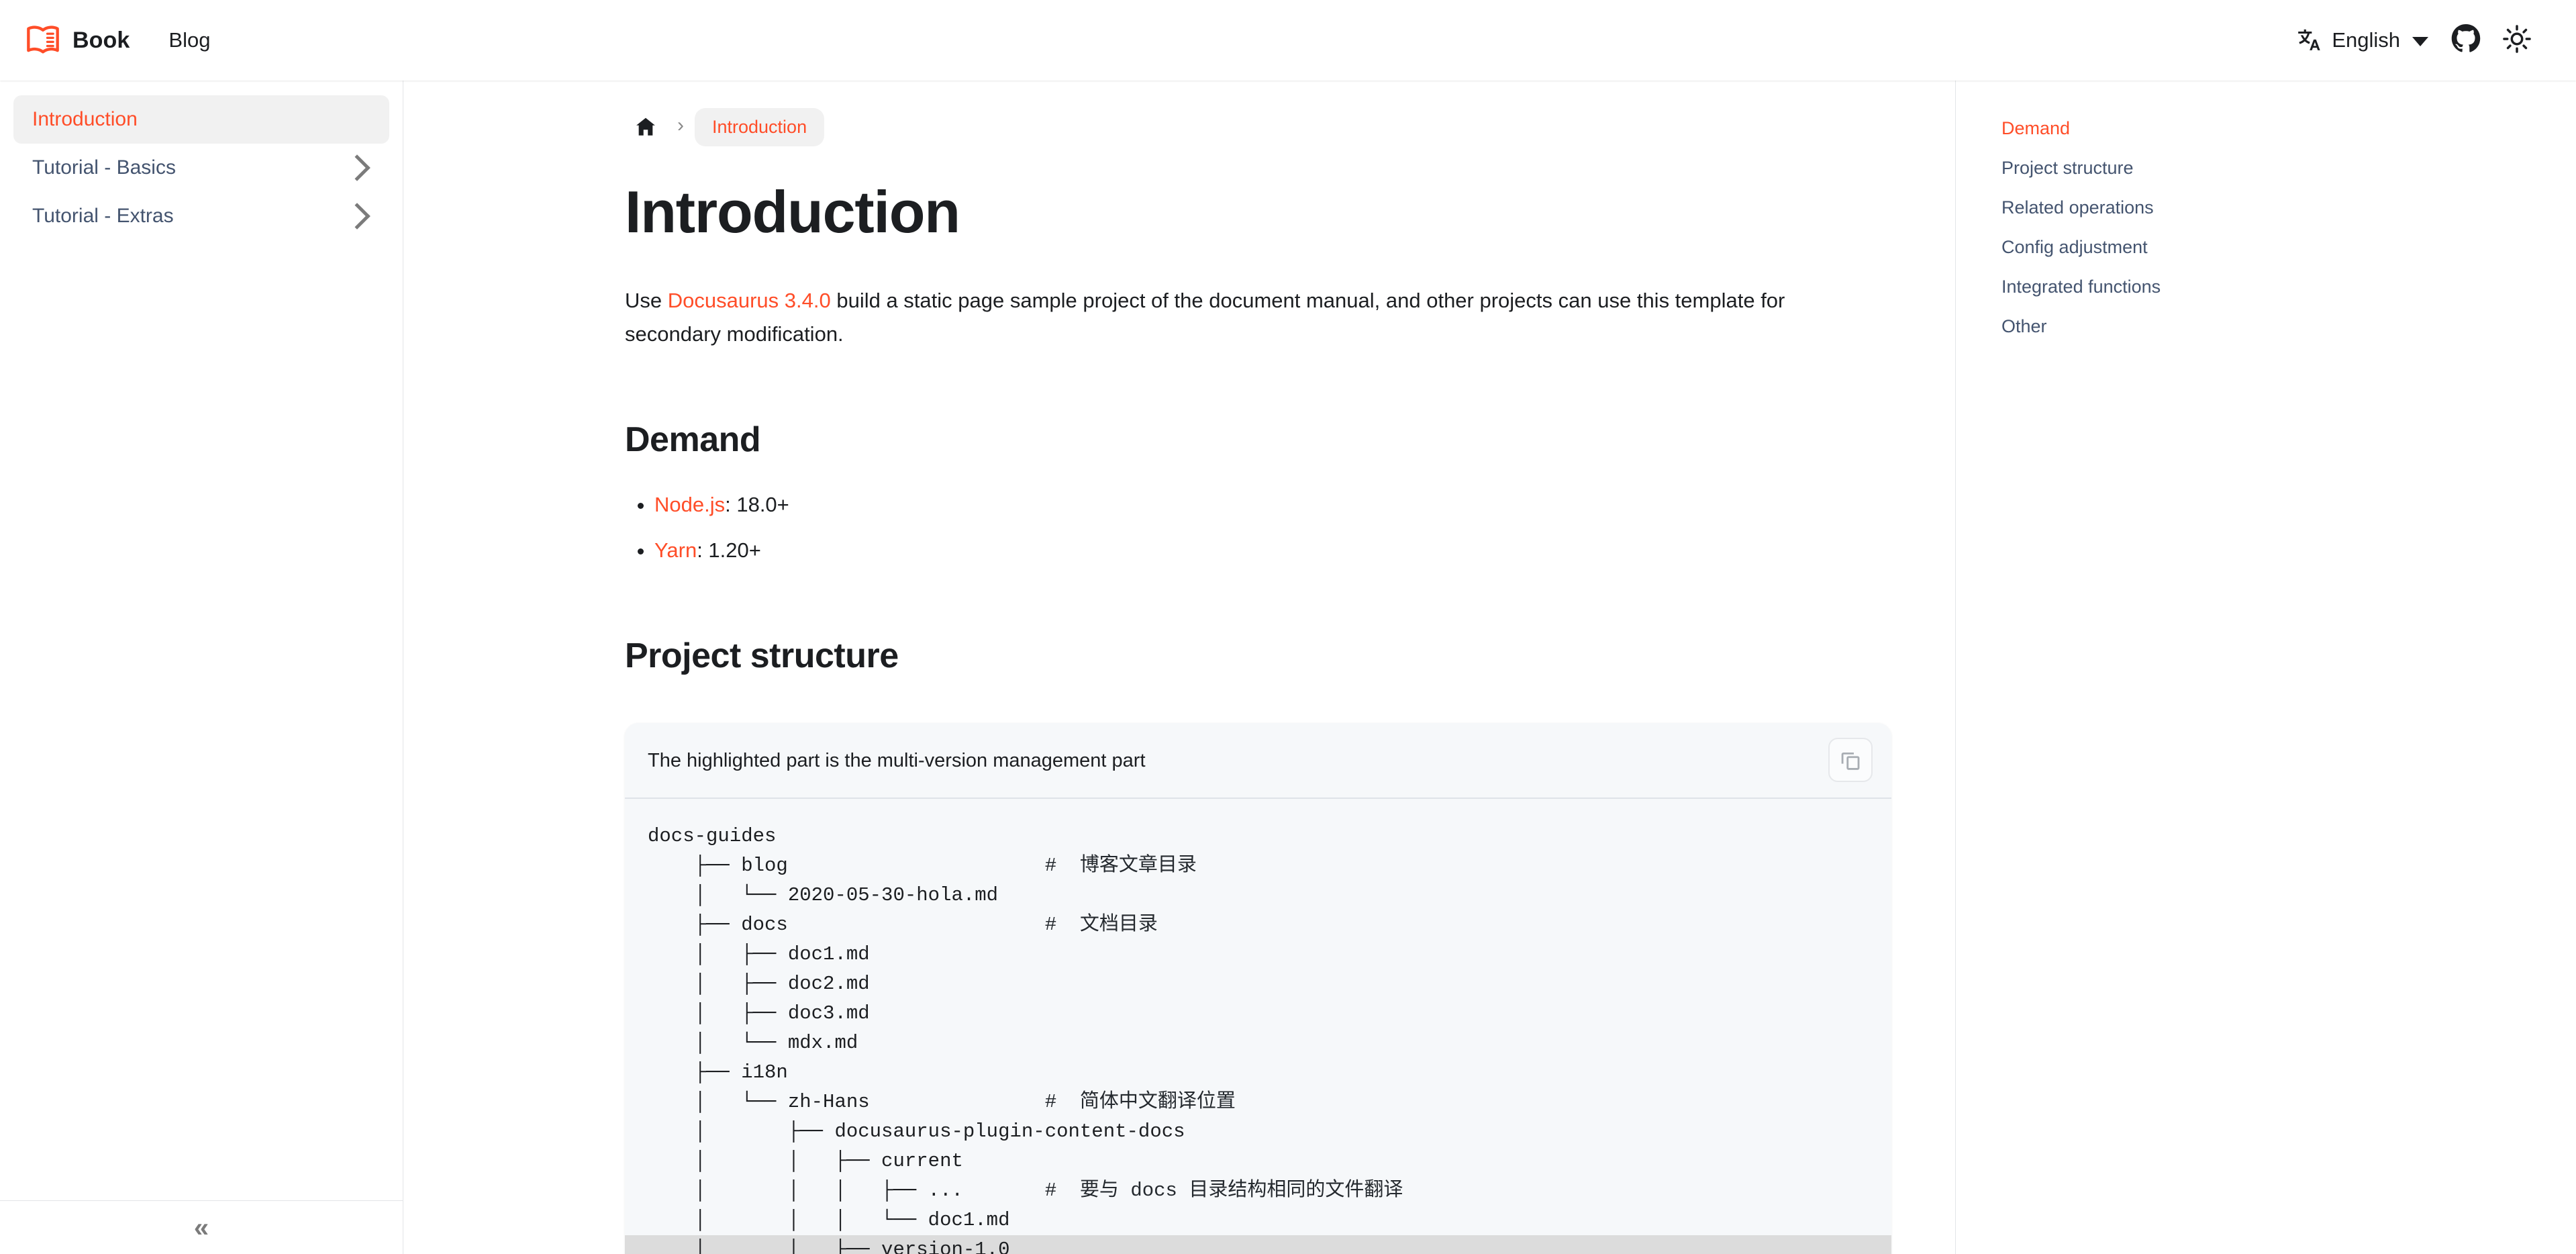 The width and height of the screenshot is (2576, 1254). I want to click on yarn-link: Yarn, so click(675, 550).